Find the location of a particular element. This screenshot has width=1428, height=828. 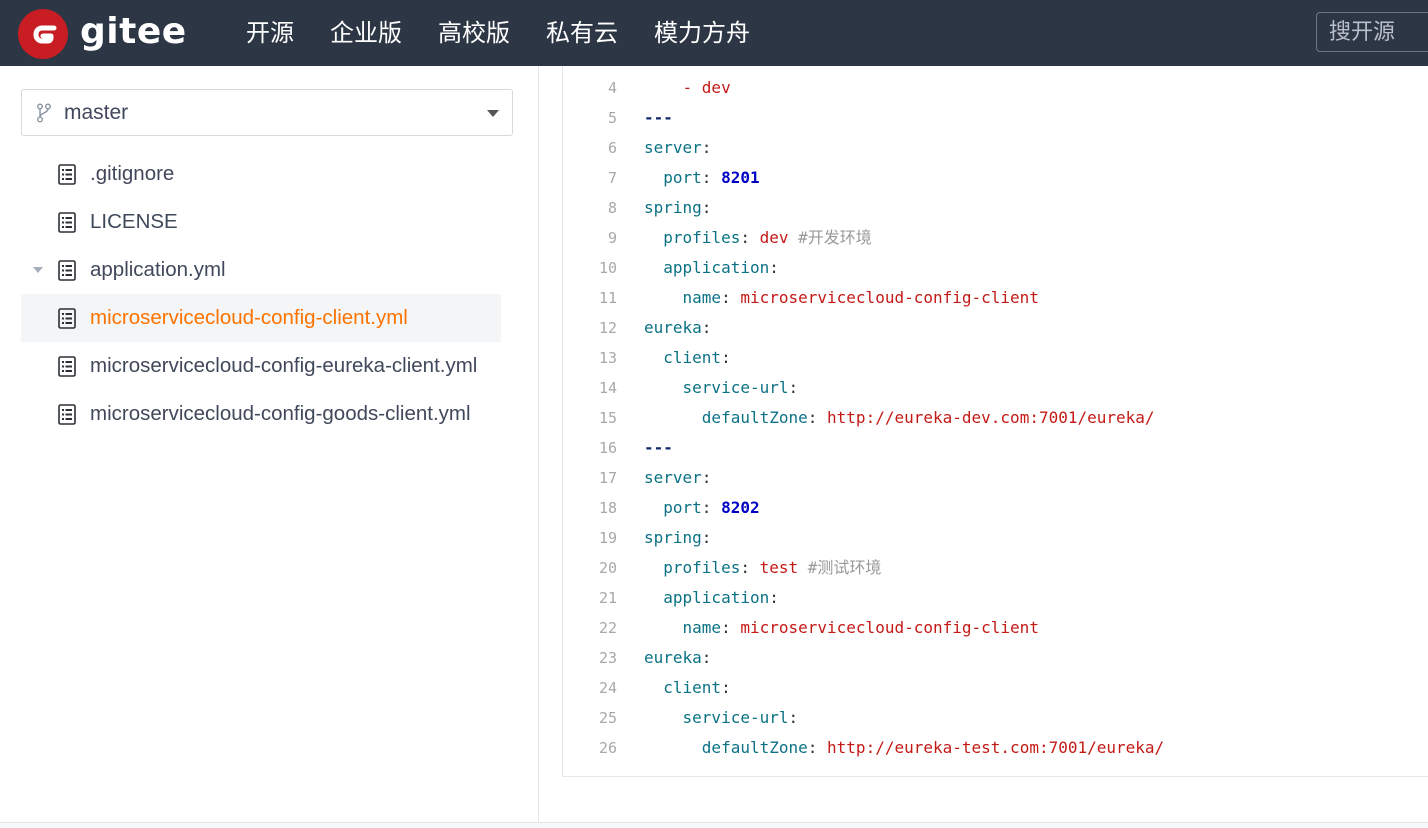

line-number: 18 is located at coordinates (607, 508).